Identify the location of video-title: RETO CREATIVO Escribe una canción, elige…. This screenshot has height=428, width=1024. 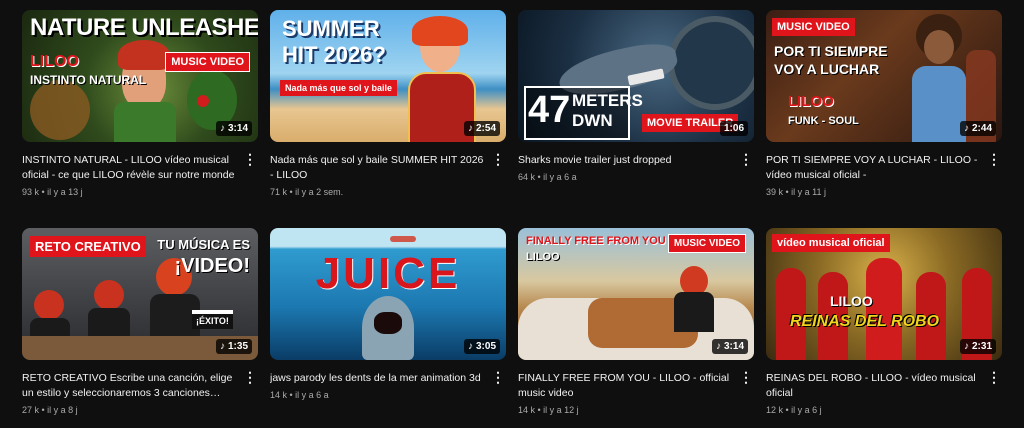
(129, 386).